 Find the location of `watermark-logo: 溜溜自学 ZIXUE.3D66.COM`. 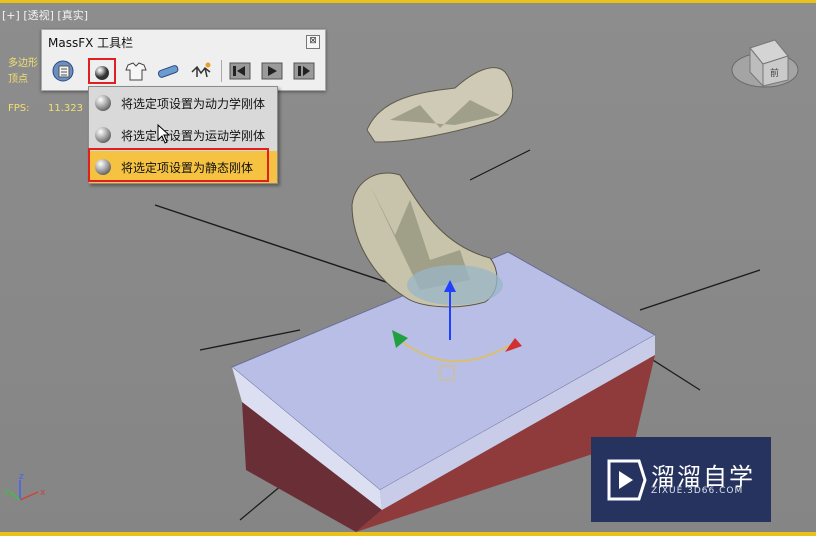

watermark-logo: 溜溜自学 ZIXUE.3D66.COM is located at coordinates (681, 479).